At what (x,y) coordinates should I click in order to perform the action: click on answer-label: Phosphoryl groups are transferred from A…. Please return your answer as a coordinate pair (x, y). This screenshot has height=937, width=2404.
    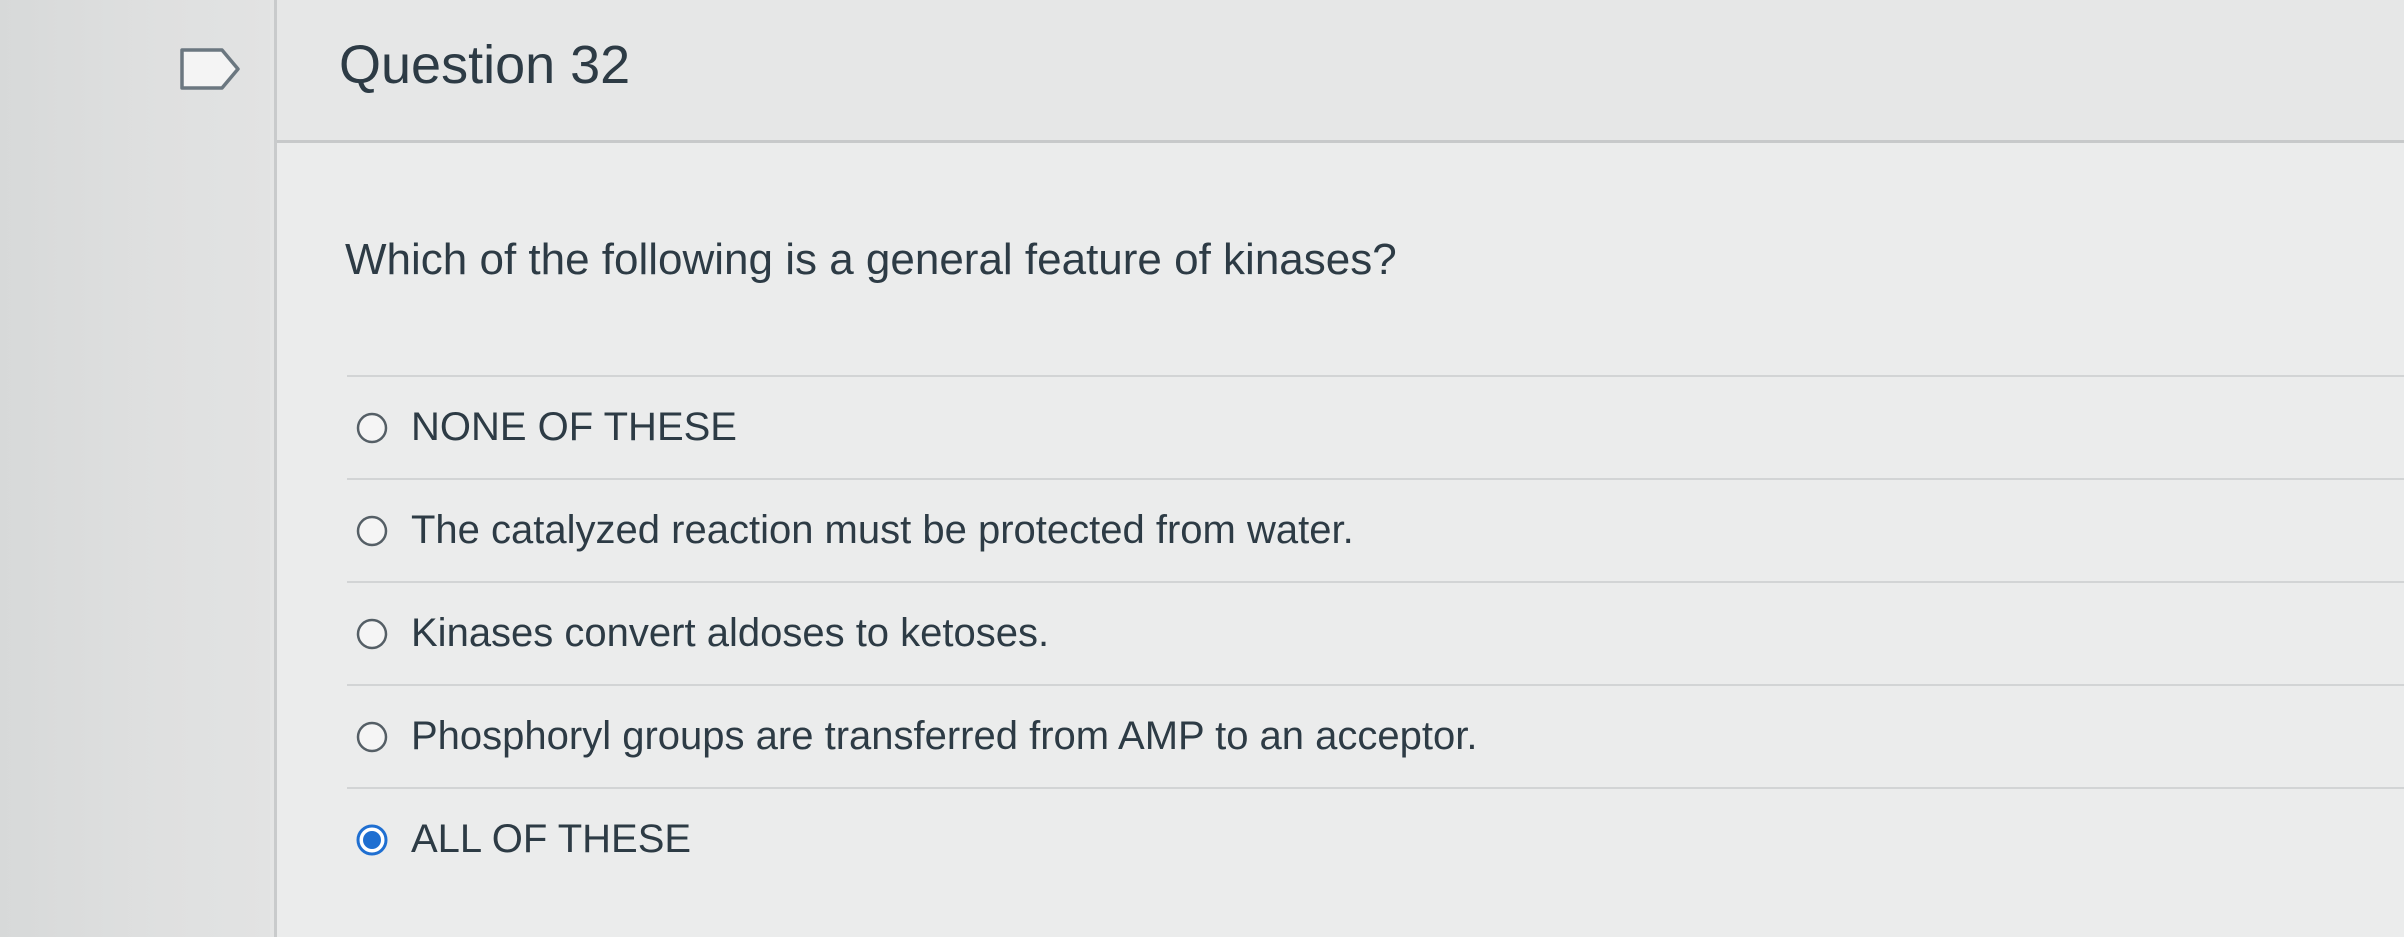
    Looking at the image, I should click on (944, 736).